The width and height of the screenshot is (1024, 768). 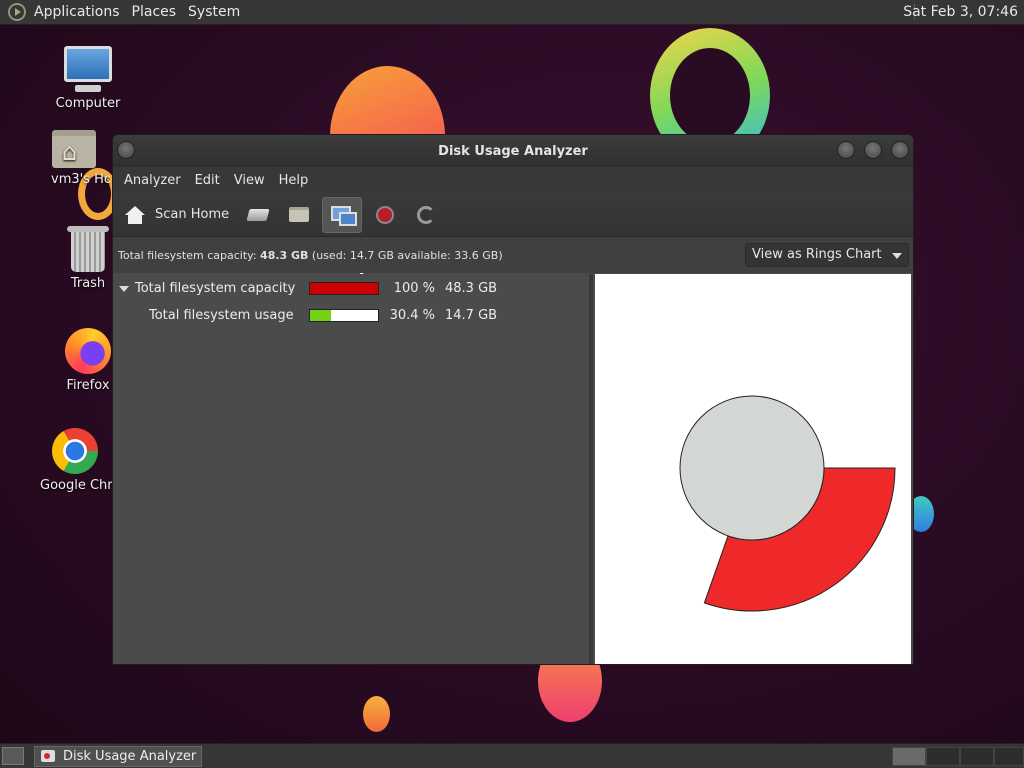 What do you see at coordinates (900, 150) in the screenshot?
I see `close-button` at bounding box center [900, 150].